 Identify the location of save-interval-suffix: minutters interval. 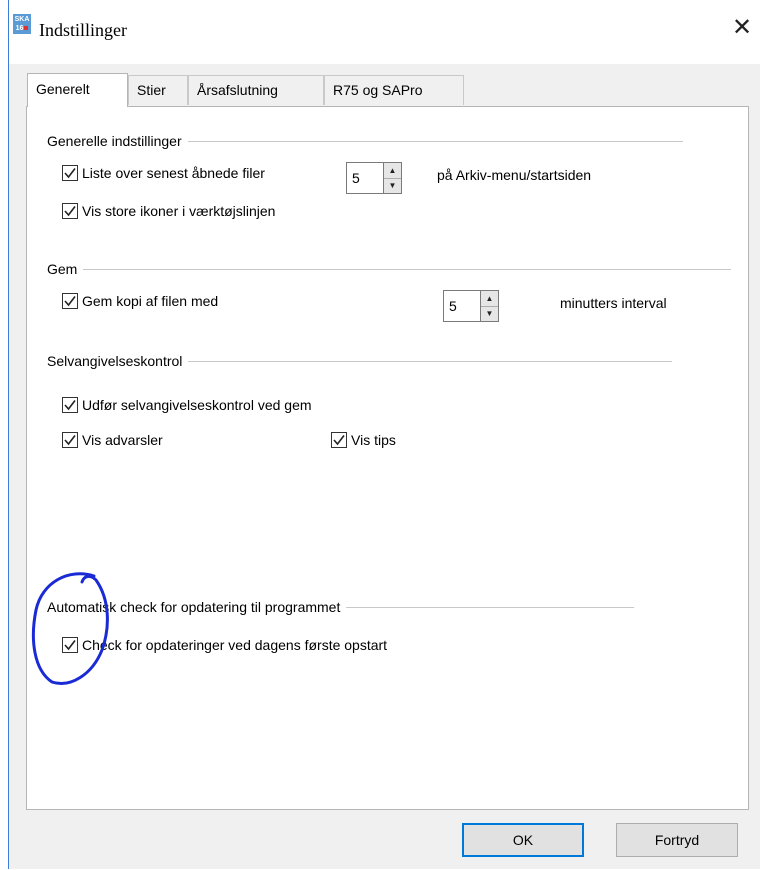
(613, 303).